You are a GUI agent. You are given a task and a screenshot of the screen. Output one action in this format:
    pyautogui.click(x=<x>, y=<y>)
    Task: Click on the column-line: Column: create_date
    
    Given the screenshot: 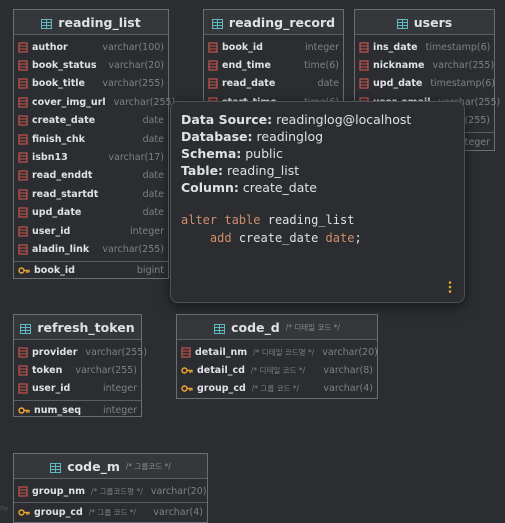 What is the action you would take?
    pyautogui.click(x=317, y=187)
    